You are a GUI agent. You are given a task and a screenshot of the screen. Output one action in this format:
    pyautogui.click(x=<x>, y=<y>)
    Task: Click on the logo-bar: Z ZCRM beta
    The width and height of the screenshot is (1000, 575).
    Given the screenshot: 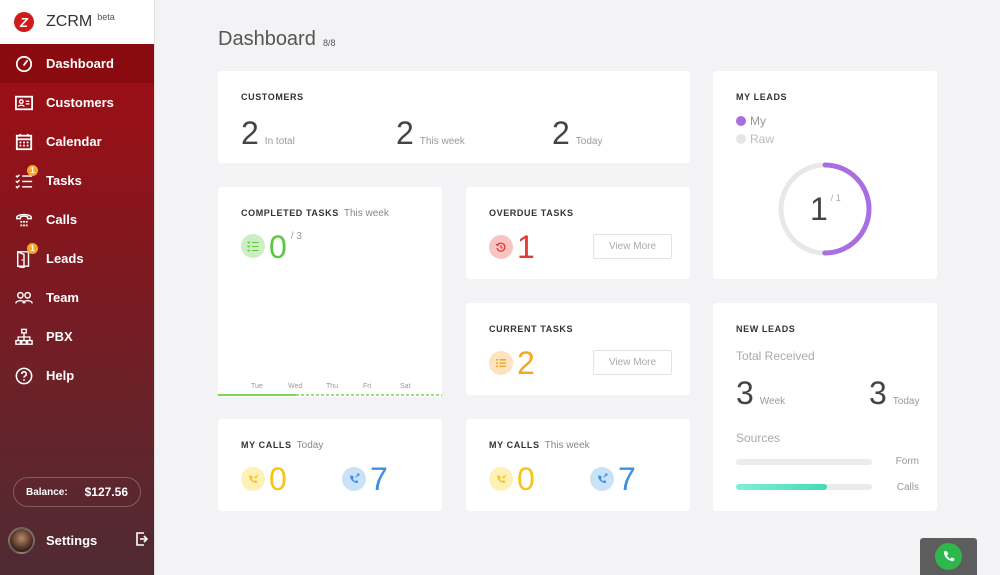 What is the action you would take?
    pyautogui.click(x=77, y=22)
    